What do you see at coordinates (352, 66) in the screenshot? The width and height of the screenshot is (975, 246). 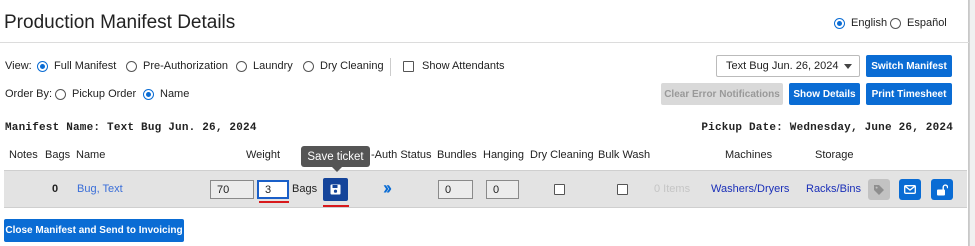 I see `view-option-label: Dry Cleaning` at bounding box center [352, 66].